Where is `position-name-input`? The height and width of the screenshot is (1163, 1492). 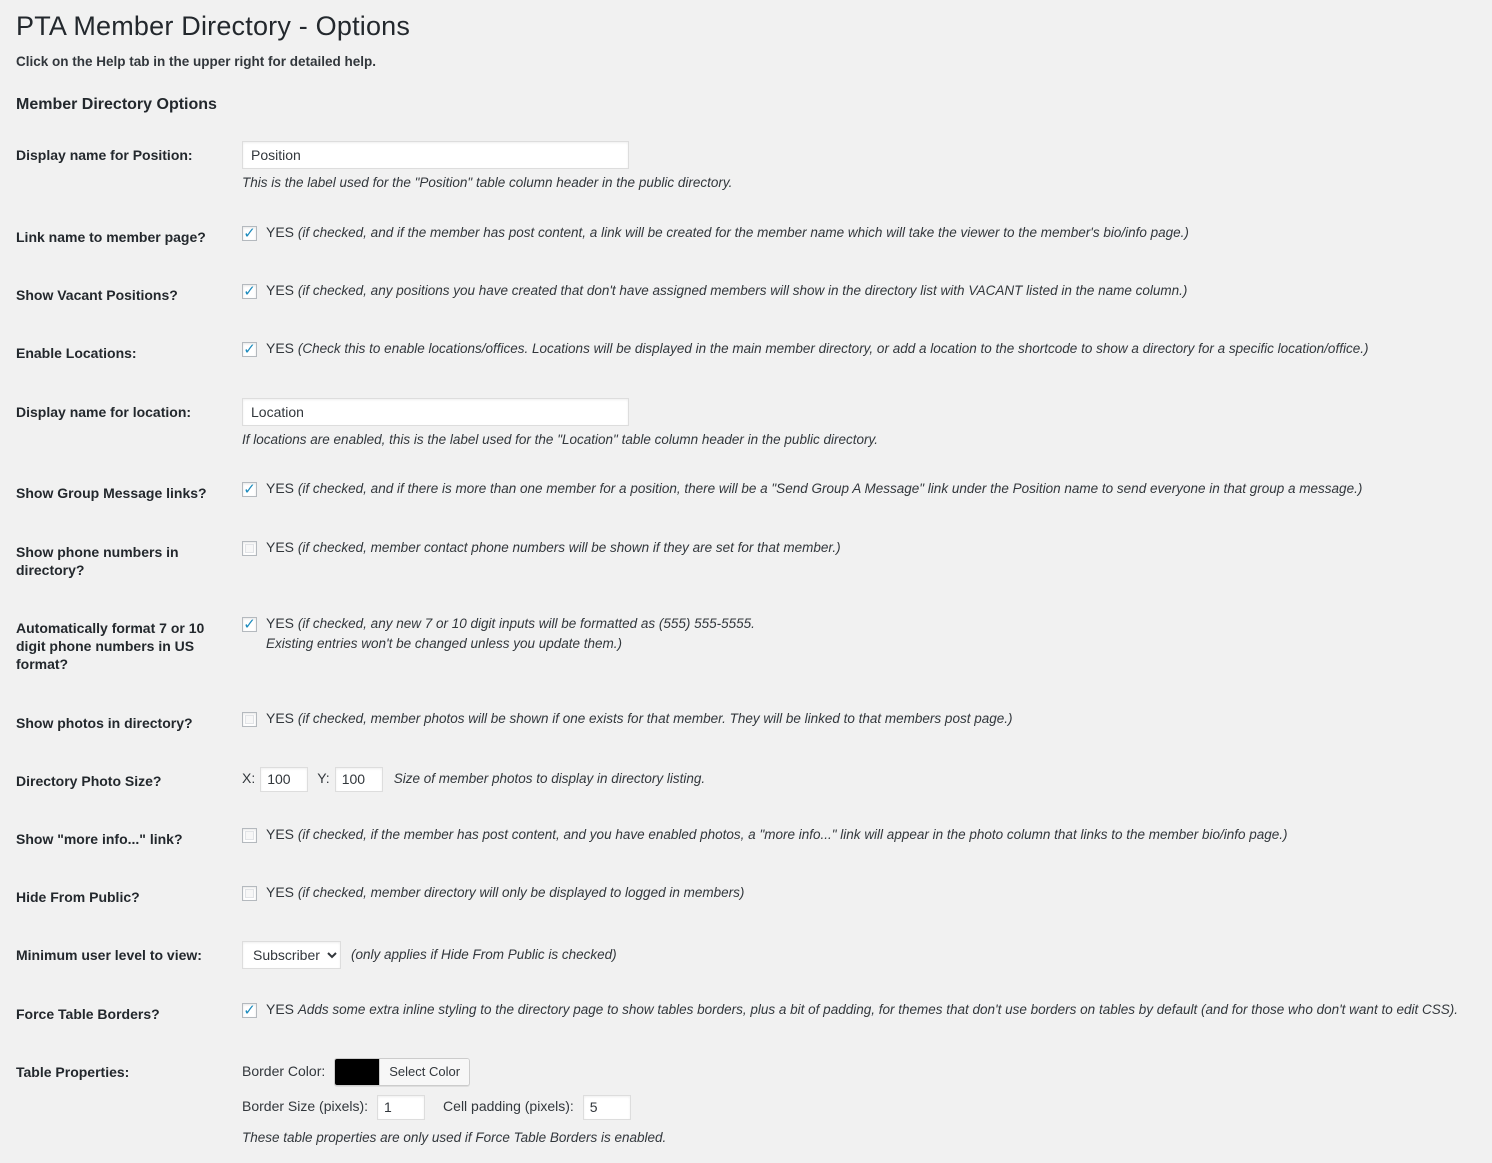
position-name-input is located at coordinates (435, 155).